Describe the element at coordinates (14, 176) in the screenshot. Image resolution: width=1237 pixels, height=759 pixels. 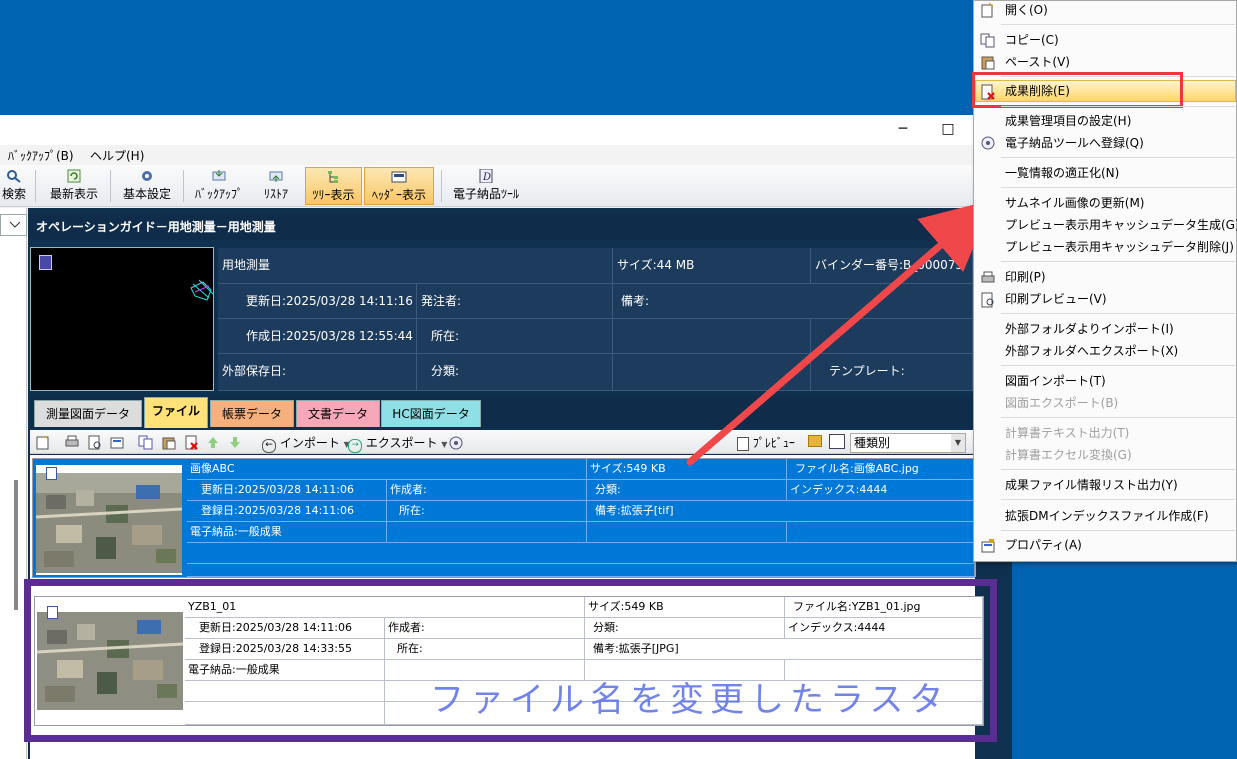
I see `search-icon` at that location.